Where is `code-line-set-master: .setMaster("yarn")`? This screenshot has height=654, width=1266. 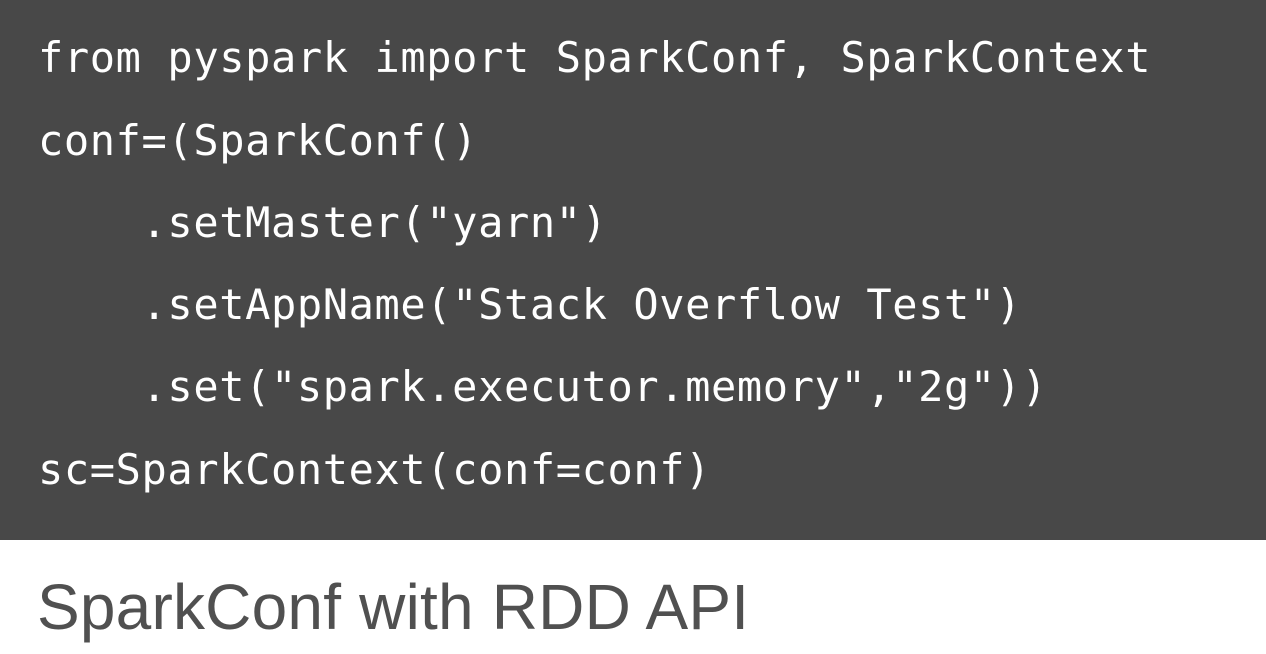 code-line-set-master: .setMaster("yarn") is located at coordinates (323, 222).